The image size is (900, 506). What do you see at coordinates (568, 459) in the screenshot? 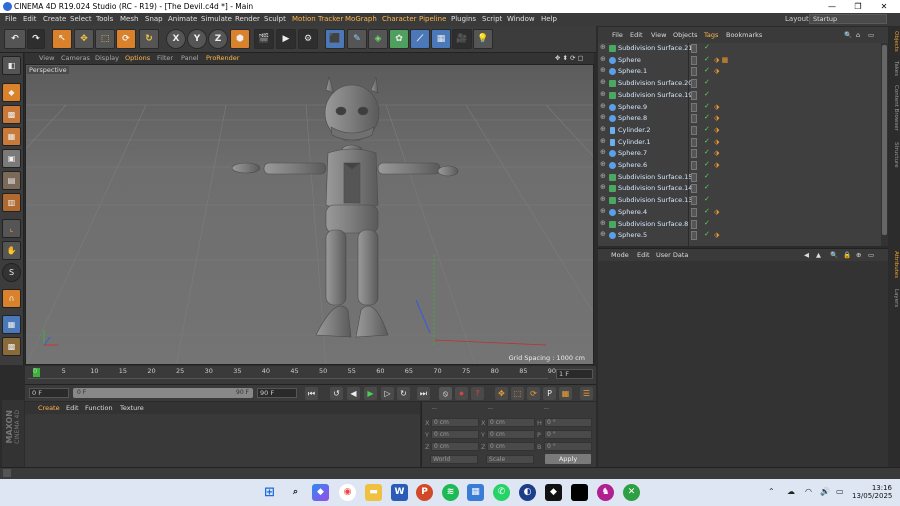
I see `apply-button: Apply` at bounding box center [568, 459].